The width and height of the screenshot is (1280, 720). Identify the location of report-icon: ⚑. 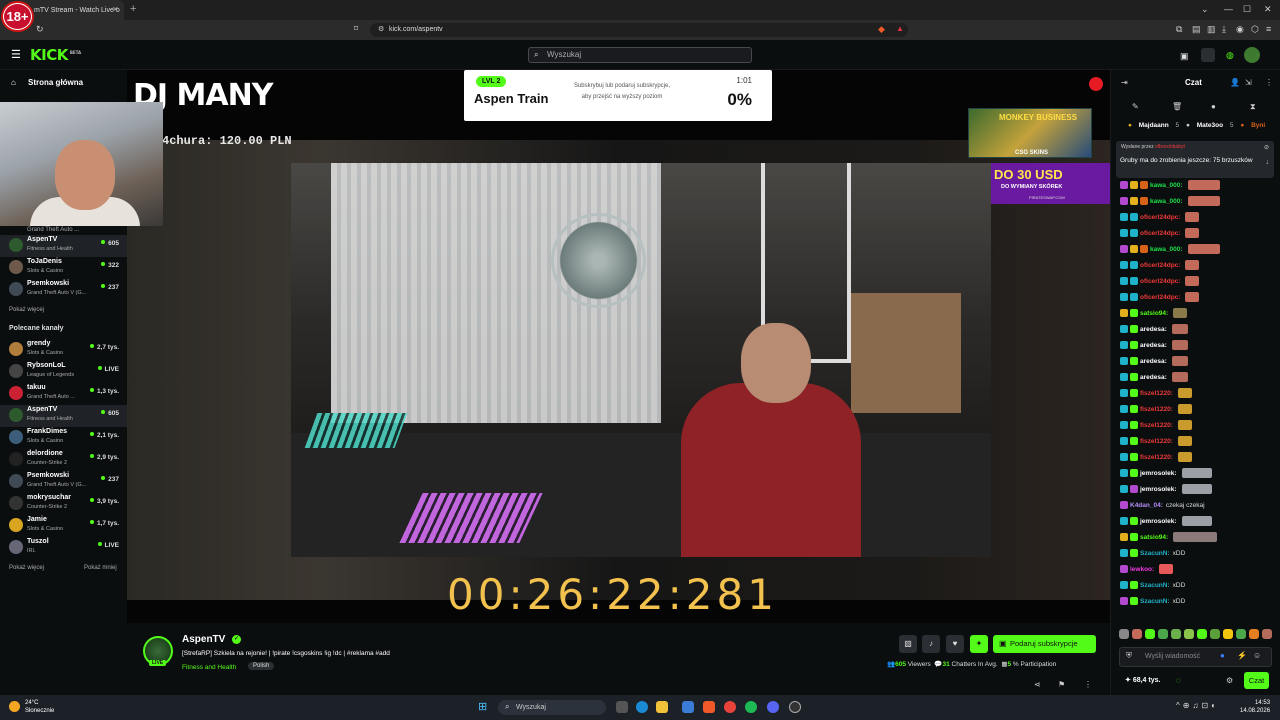
(1061, 684).